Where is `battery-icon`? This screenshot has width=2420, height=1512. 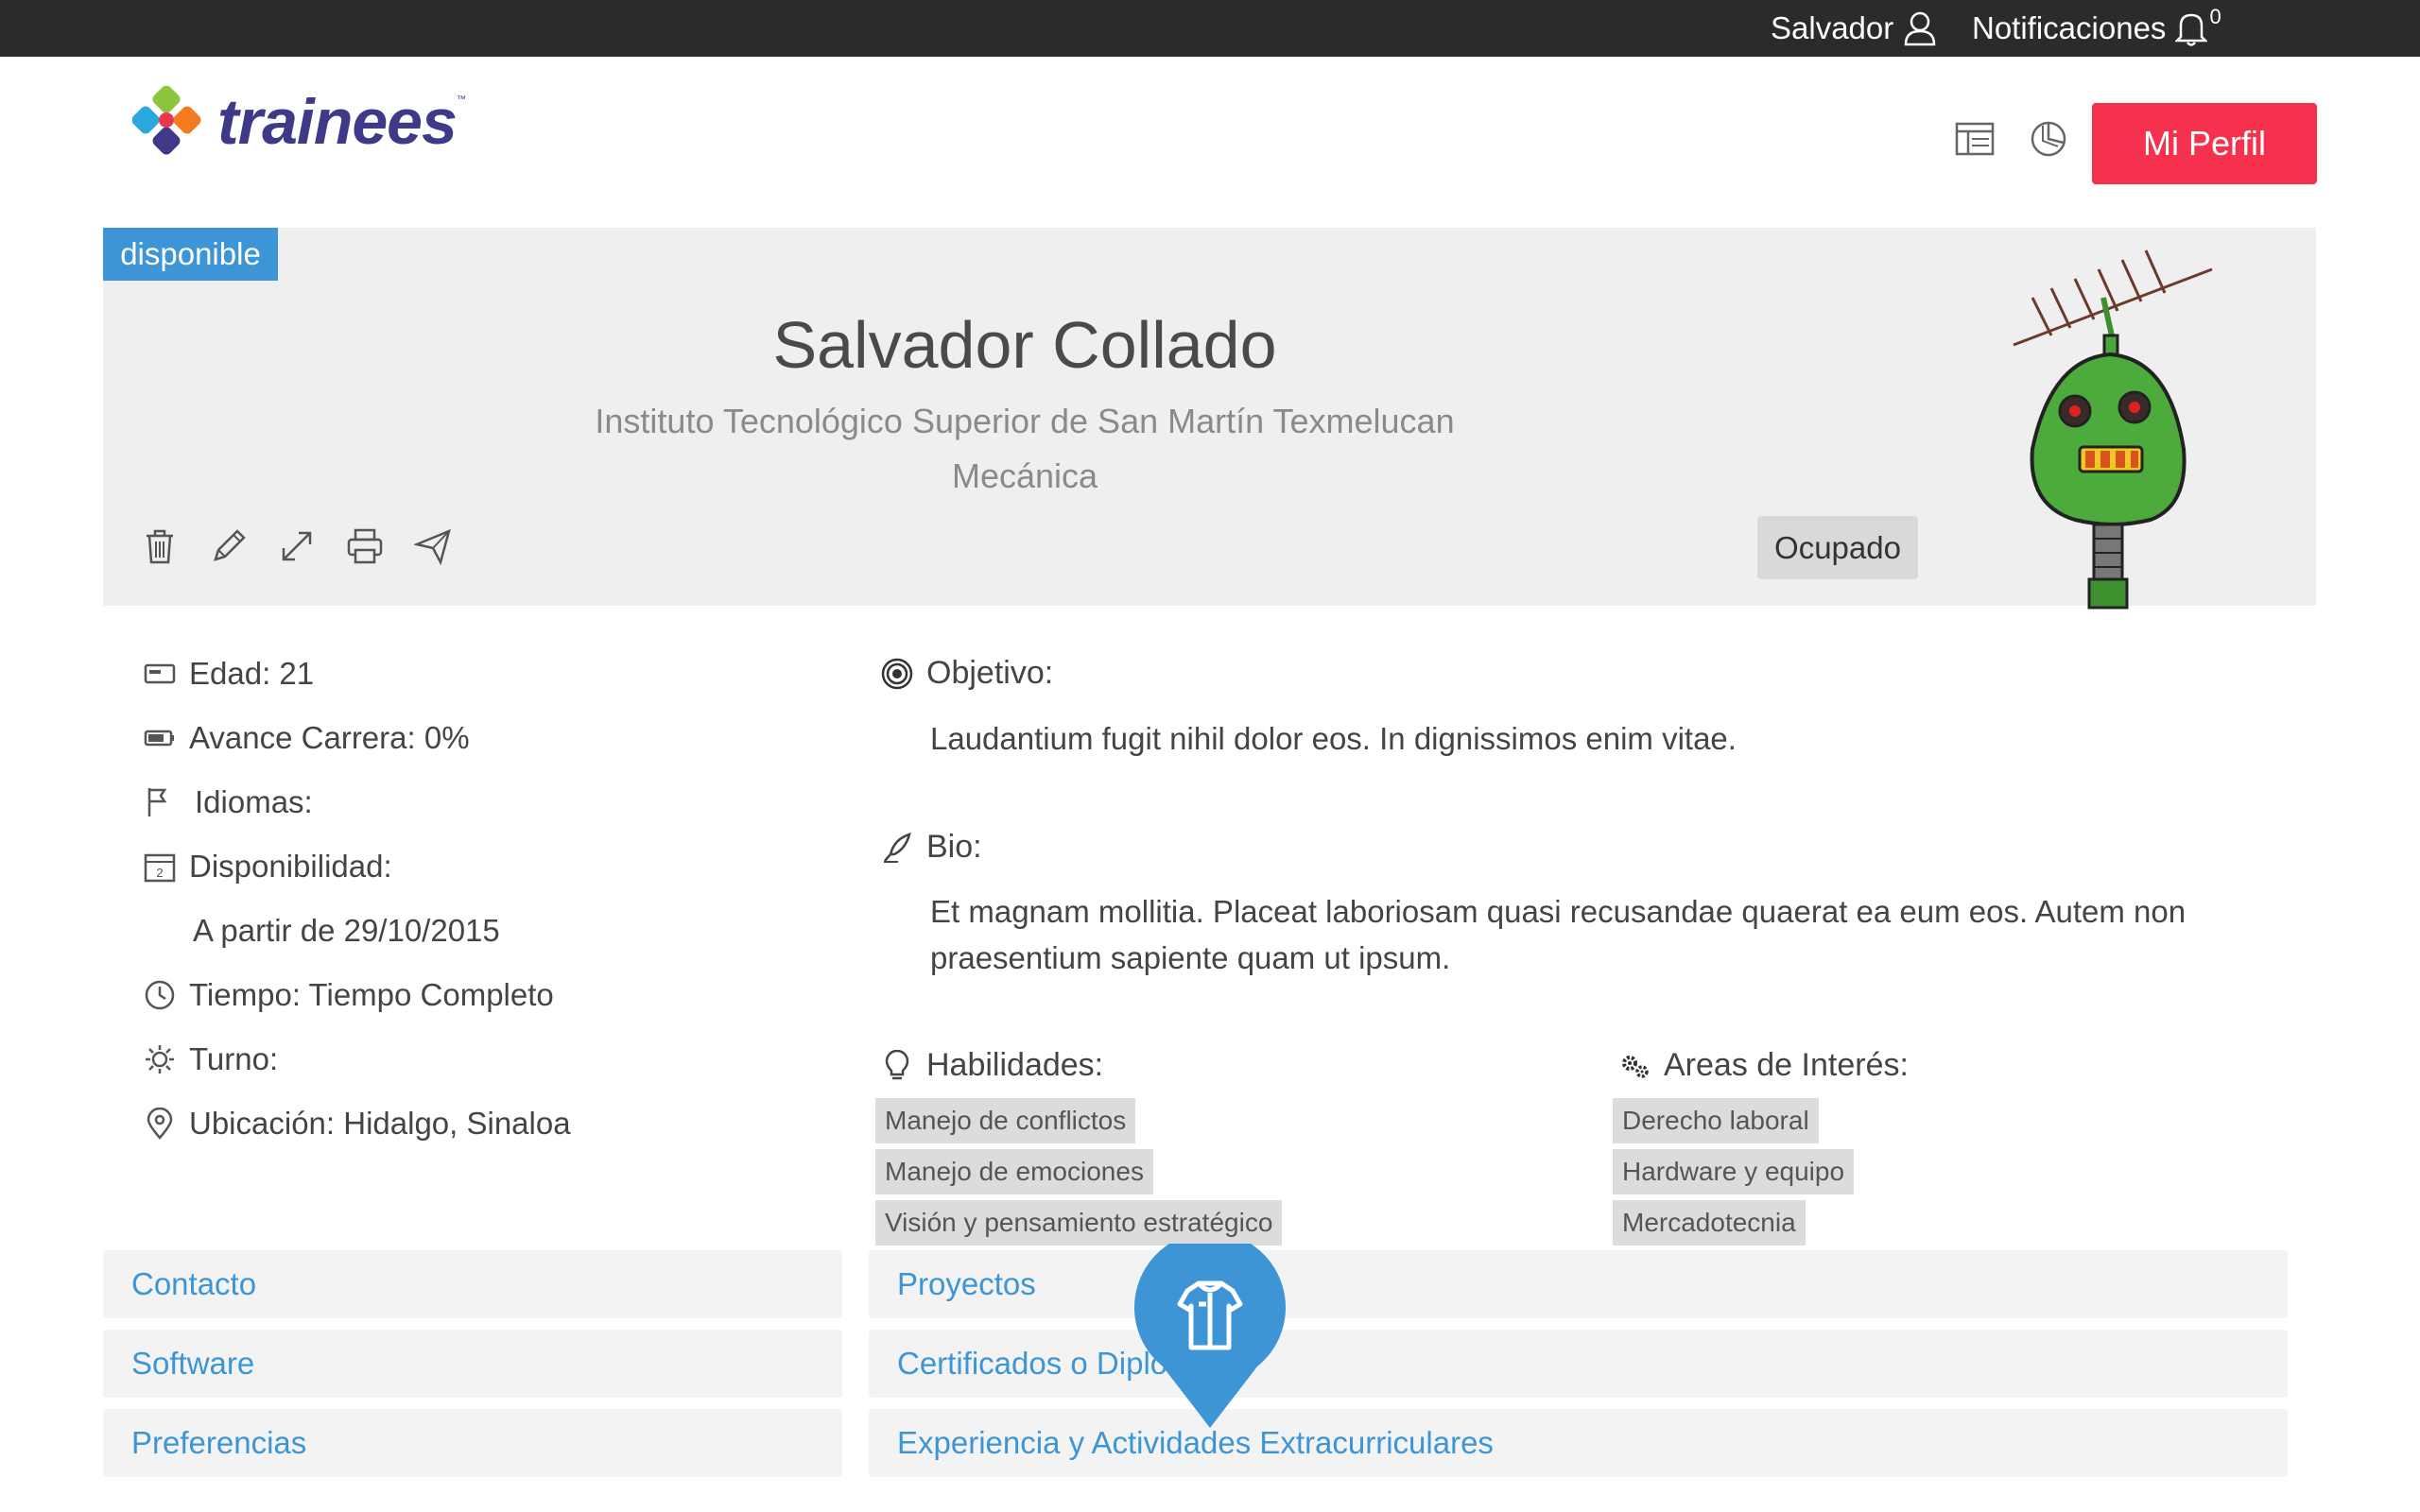 battery-icon is located at coordinates (159, 738).